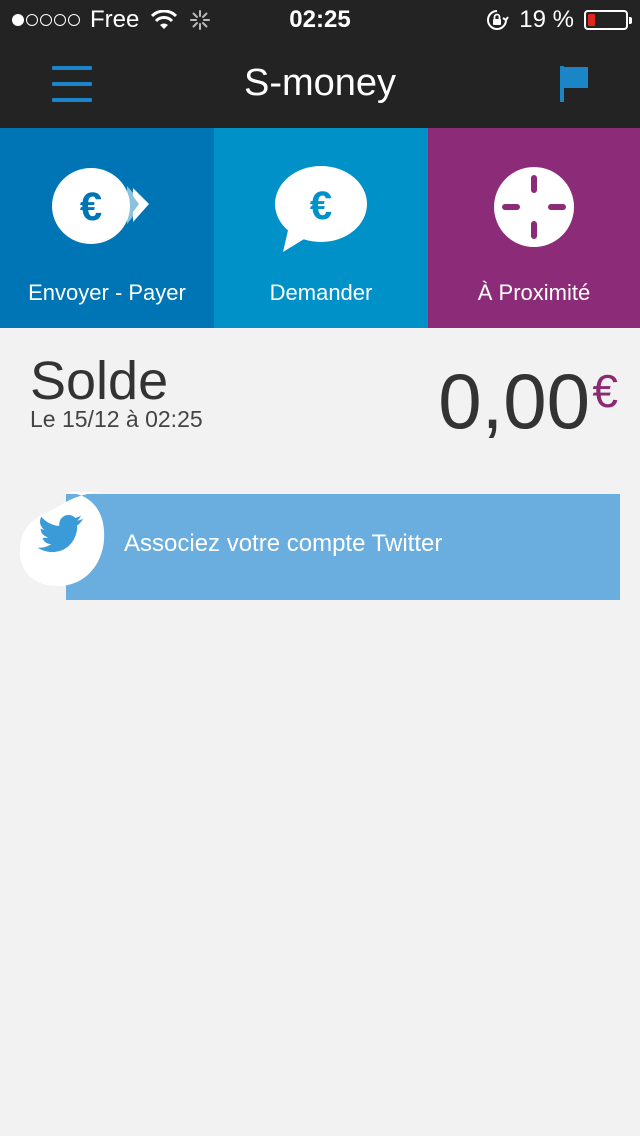  I want to click on send-pay-label: Envoyer - Payer, so click(107, 292).